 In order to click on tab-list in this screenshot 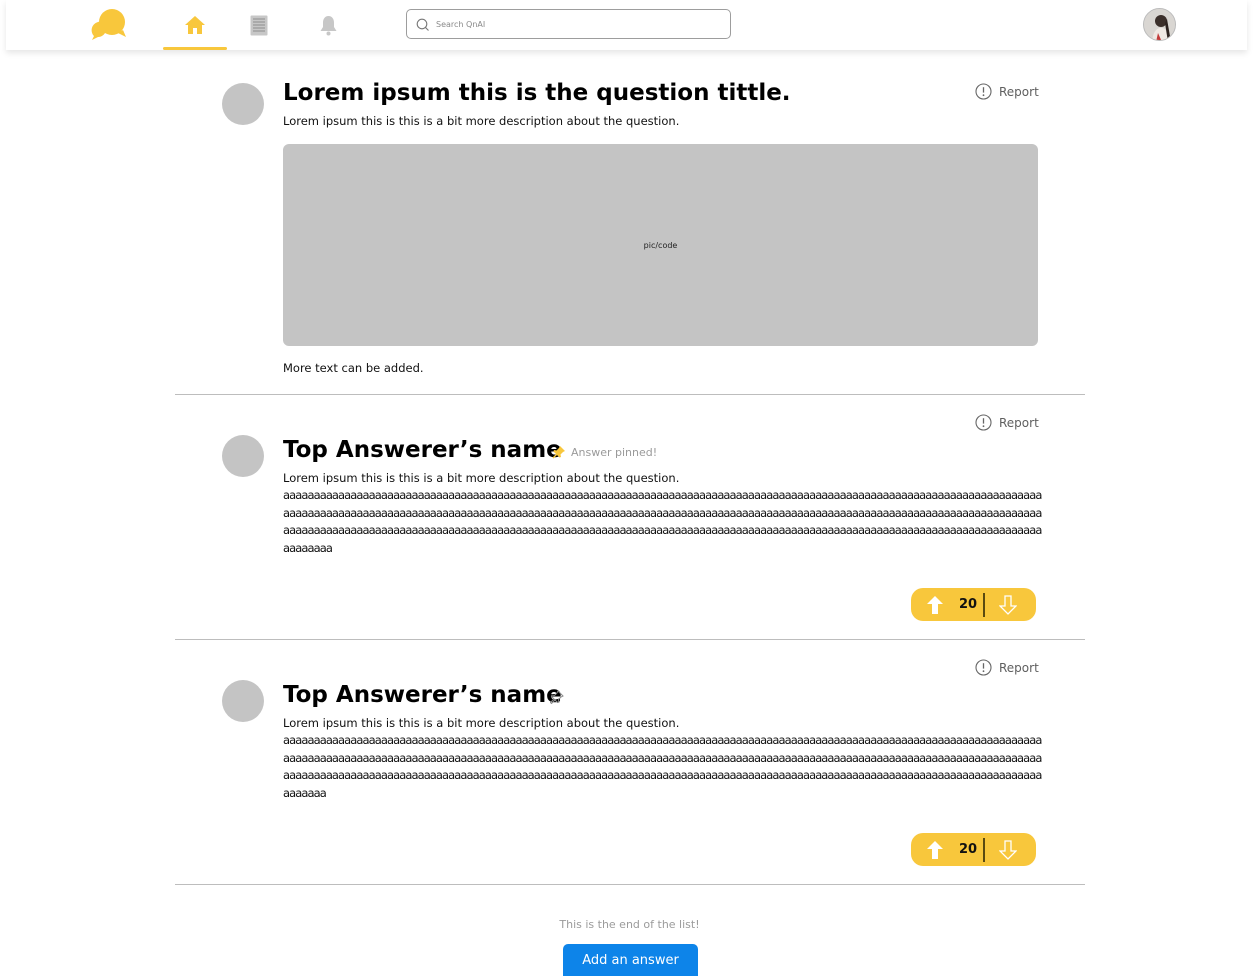, I will do `click(259, 25)`.